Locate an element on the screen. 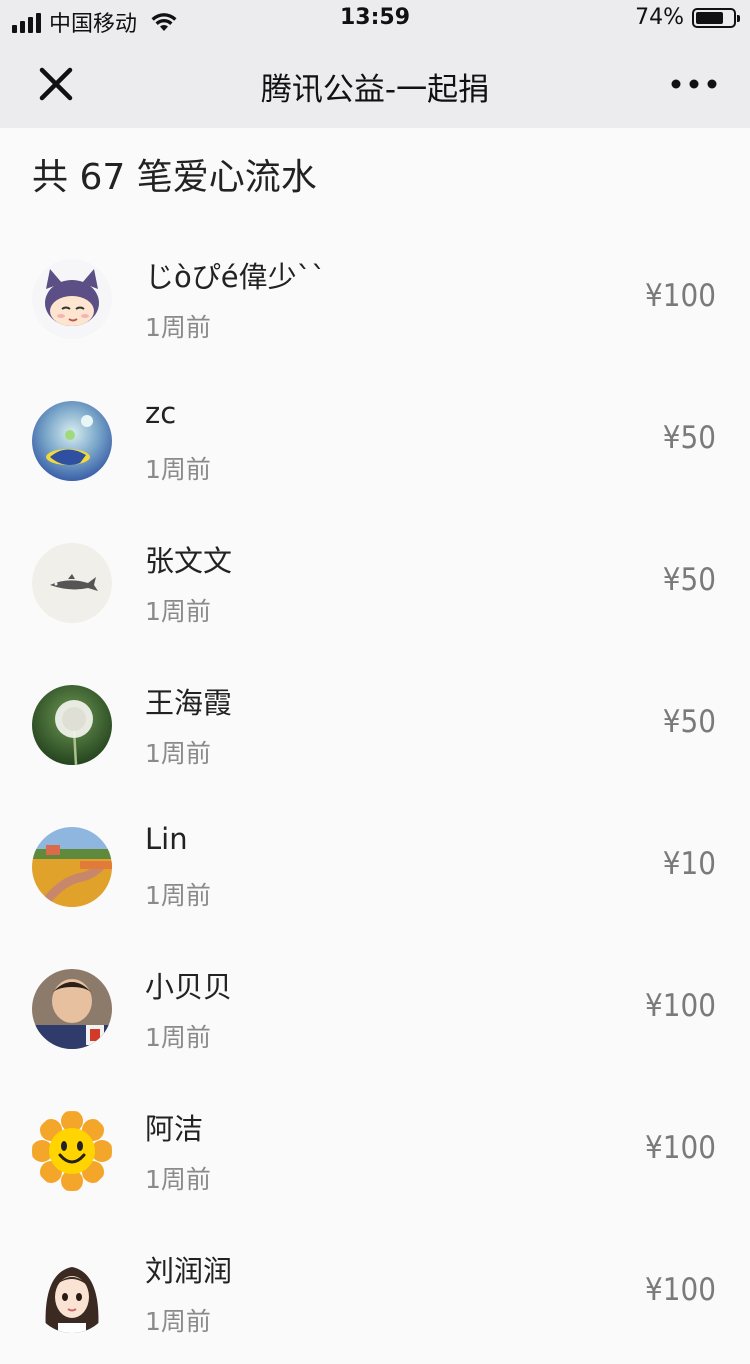  donor-name: 王海霞 is located at coordinates (189, 703).